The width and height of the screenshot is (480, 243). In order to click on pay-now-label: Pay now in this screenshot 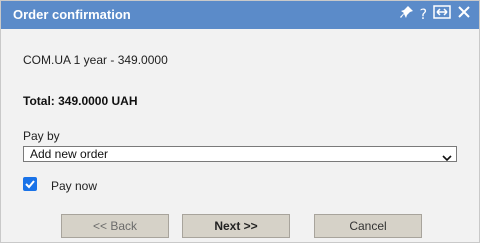, I will do `click(74, 186)`.